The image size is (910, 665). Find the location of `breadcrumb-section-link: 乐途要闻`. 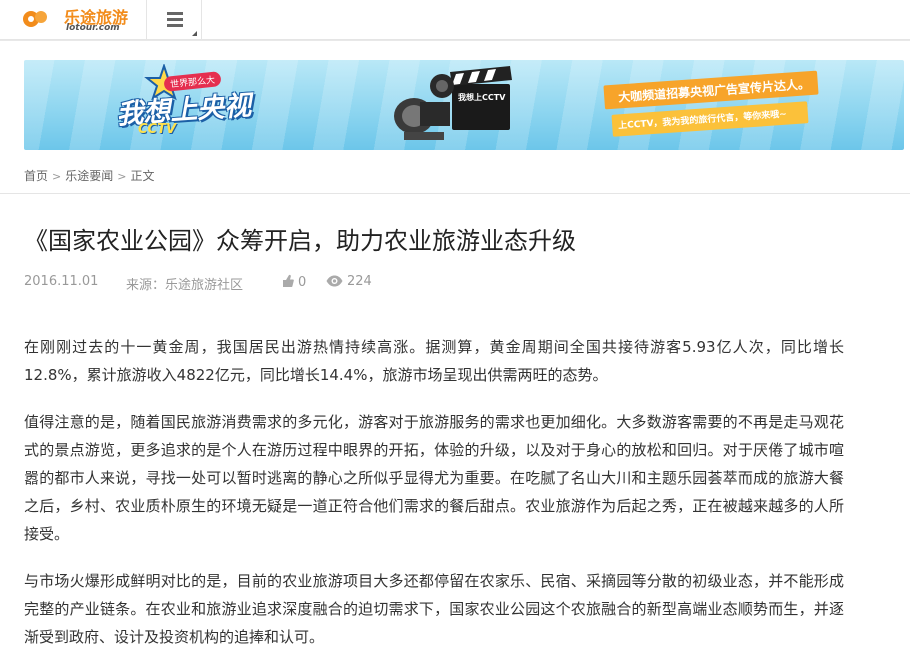

breadcrumb-section-link: 乐途要闻 is located at coordinates (89, 176).